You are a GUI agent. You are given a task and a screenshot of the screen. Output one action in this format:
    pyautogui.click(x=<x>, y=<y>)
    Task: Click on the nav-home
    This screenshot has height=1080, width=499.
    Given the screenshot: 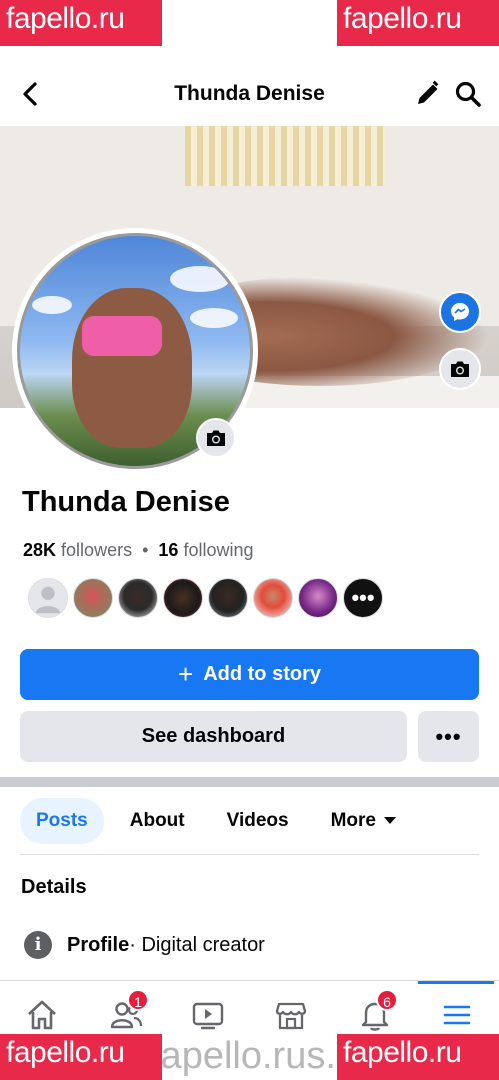 What is the action you would take?
    pyautogui.click(x=42, y=1015)
    